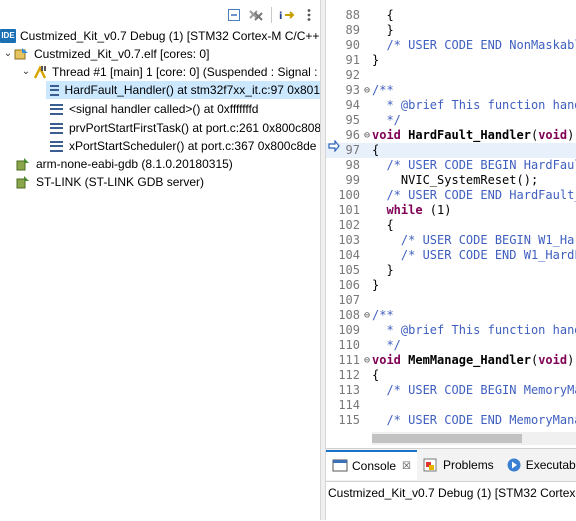 This screenshot has height=521, width=576. What do you see at coordinates (382, 270) in the screenshot?
I see `code-text: }` at bounding box center [382, 270].